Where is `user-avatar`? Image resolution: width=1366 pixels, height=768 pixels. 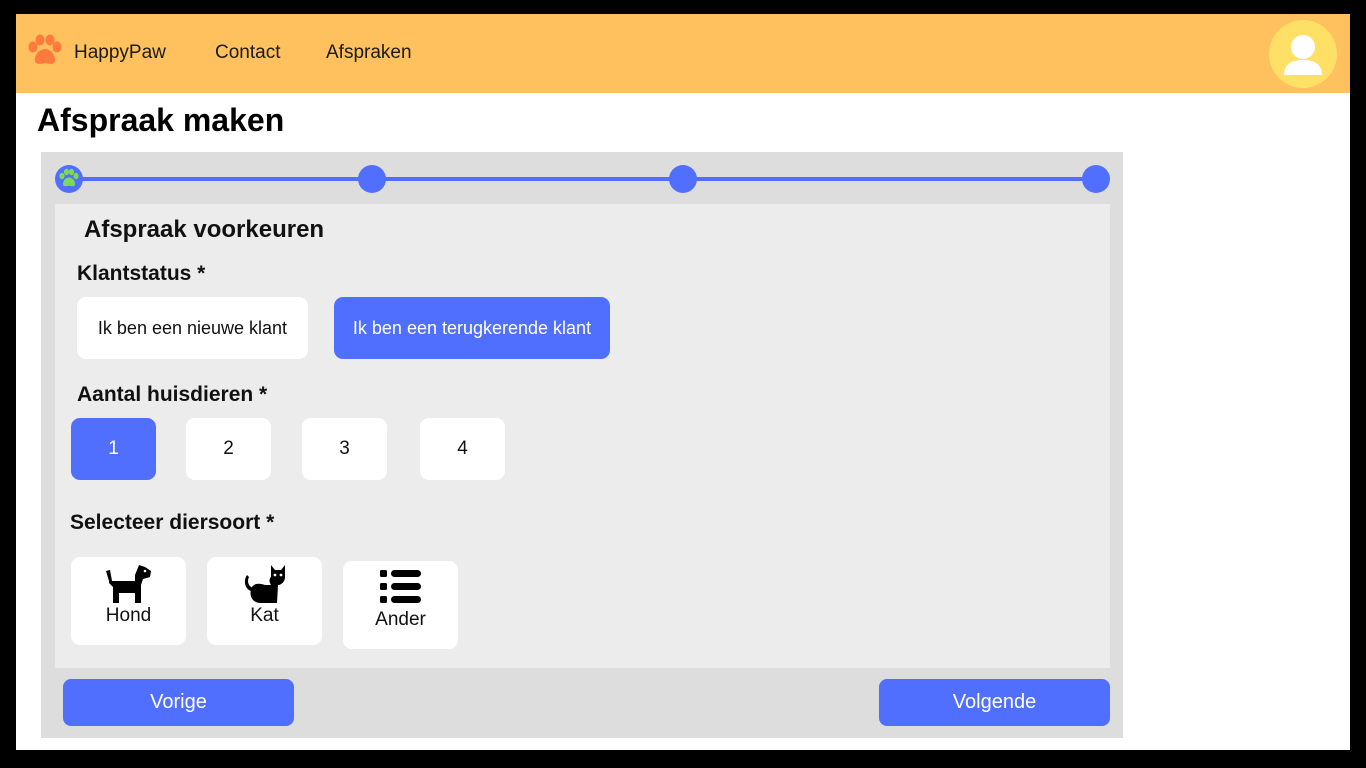 user-avatar is located at coordinates (1303, 54).